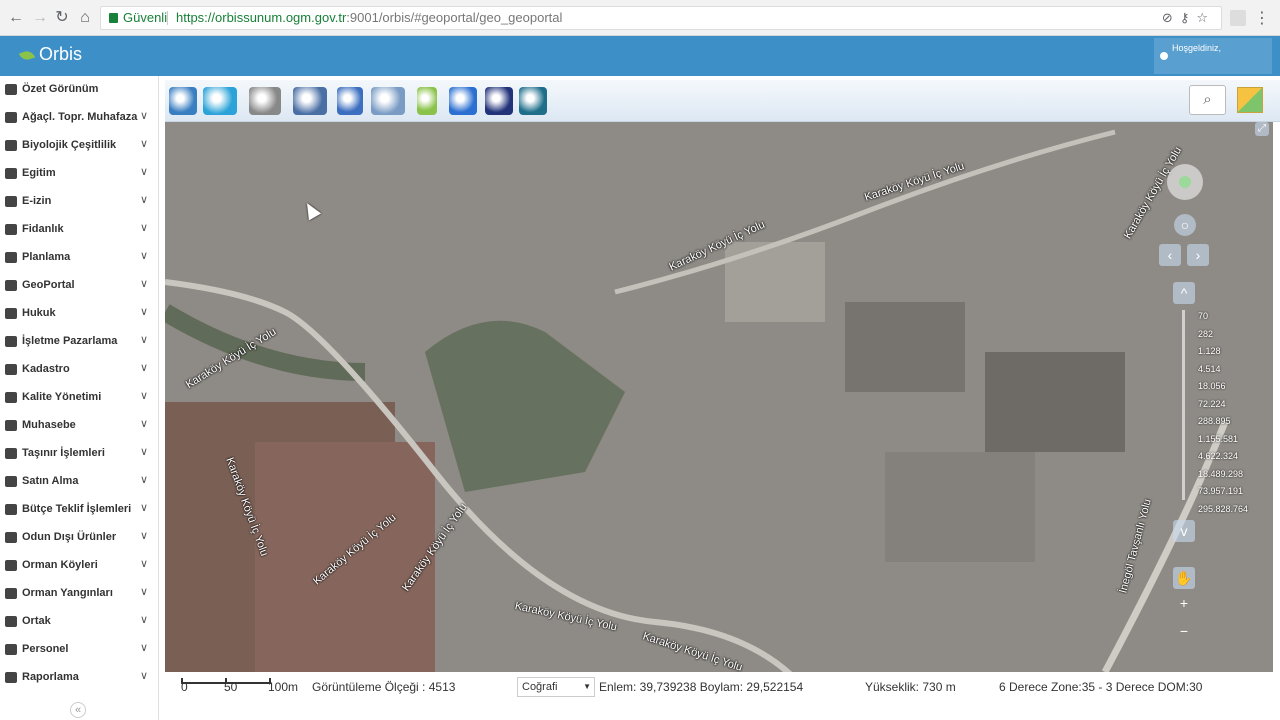 This screenshot has width=1280, height=720. What do you see at coordinates (1170, 255) in the screenshot?
I see `prev-extent-button: ‹` at bounding box center [1170, 255].